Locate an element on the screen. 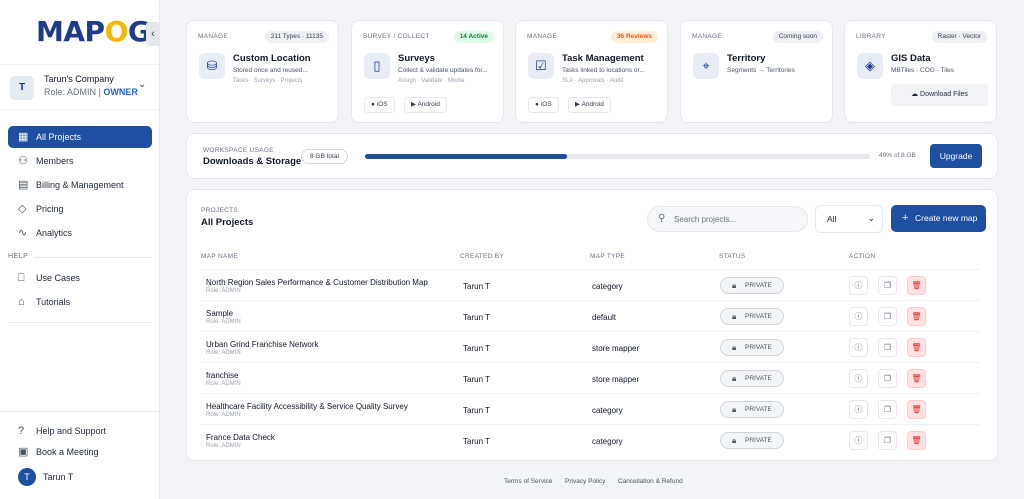 This screenshot has height=499, width=1024. nav-item-use-cases: ⎕ Use Cases is located at coordinates (80, 278).